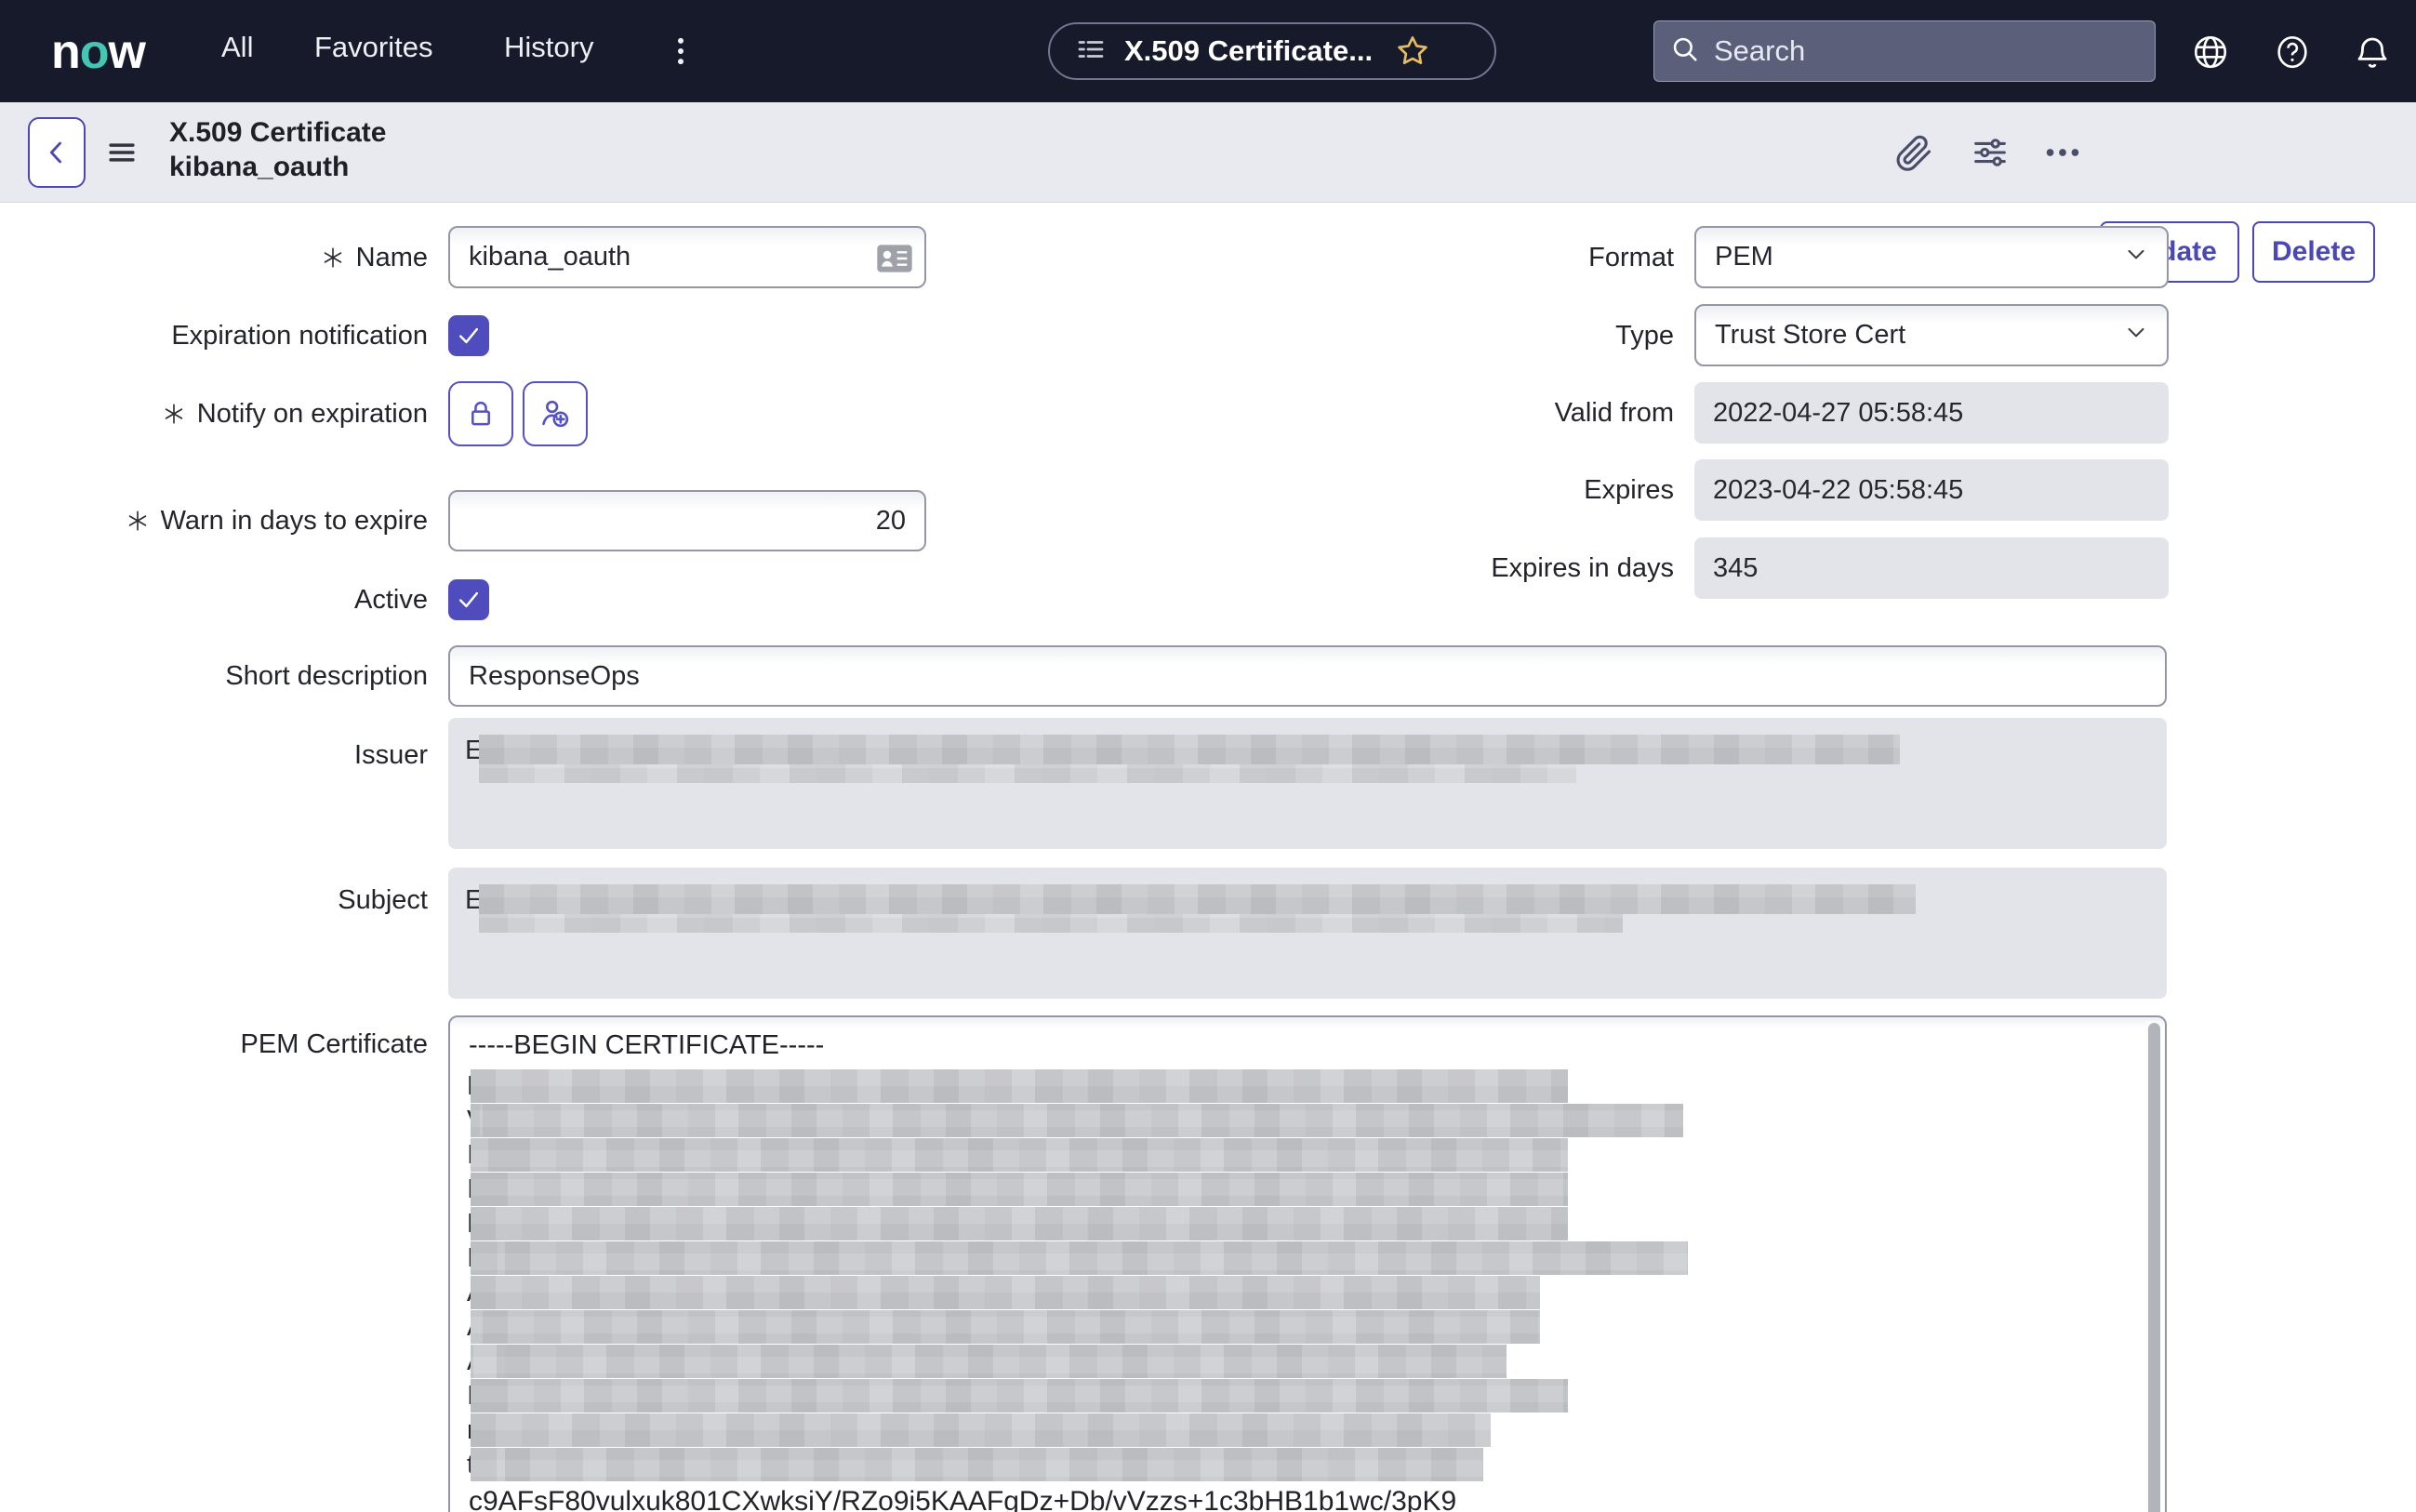  I want to click on form-context-menu-icon, so click(122, 152).